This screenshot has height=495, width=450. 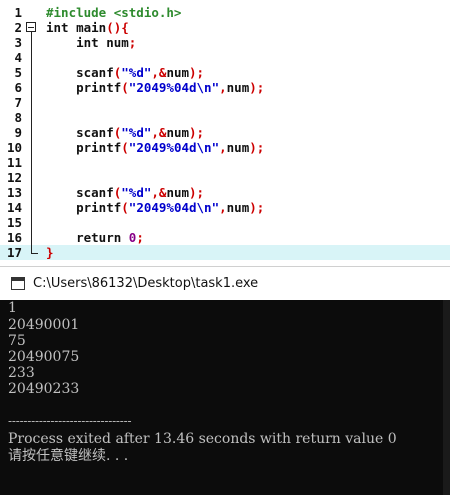 What do you see at coordinates (225, 57) in the screenshot?
I see `code-line: 4` at bounding box center [225, 57].